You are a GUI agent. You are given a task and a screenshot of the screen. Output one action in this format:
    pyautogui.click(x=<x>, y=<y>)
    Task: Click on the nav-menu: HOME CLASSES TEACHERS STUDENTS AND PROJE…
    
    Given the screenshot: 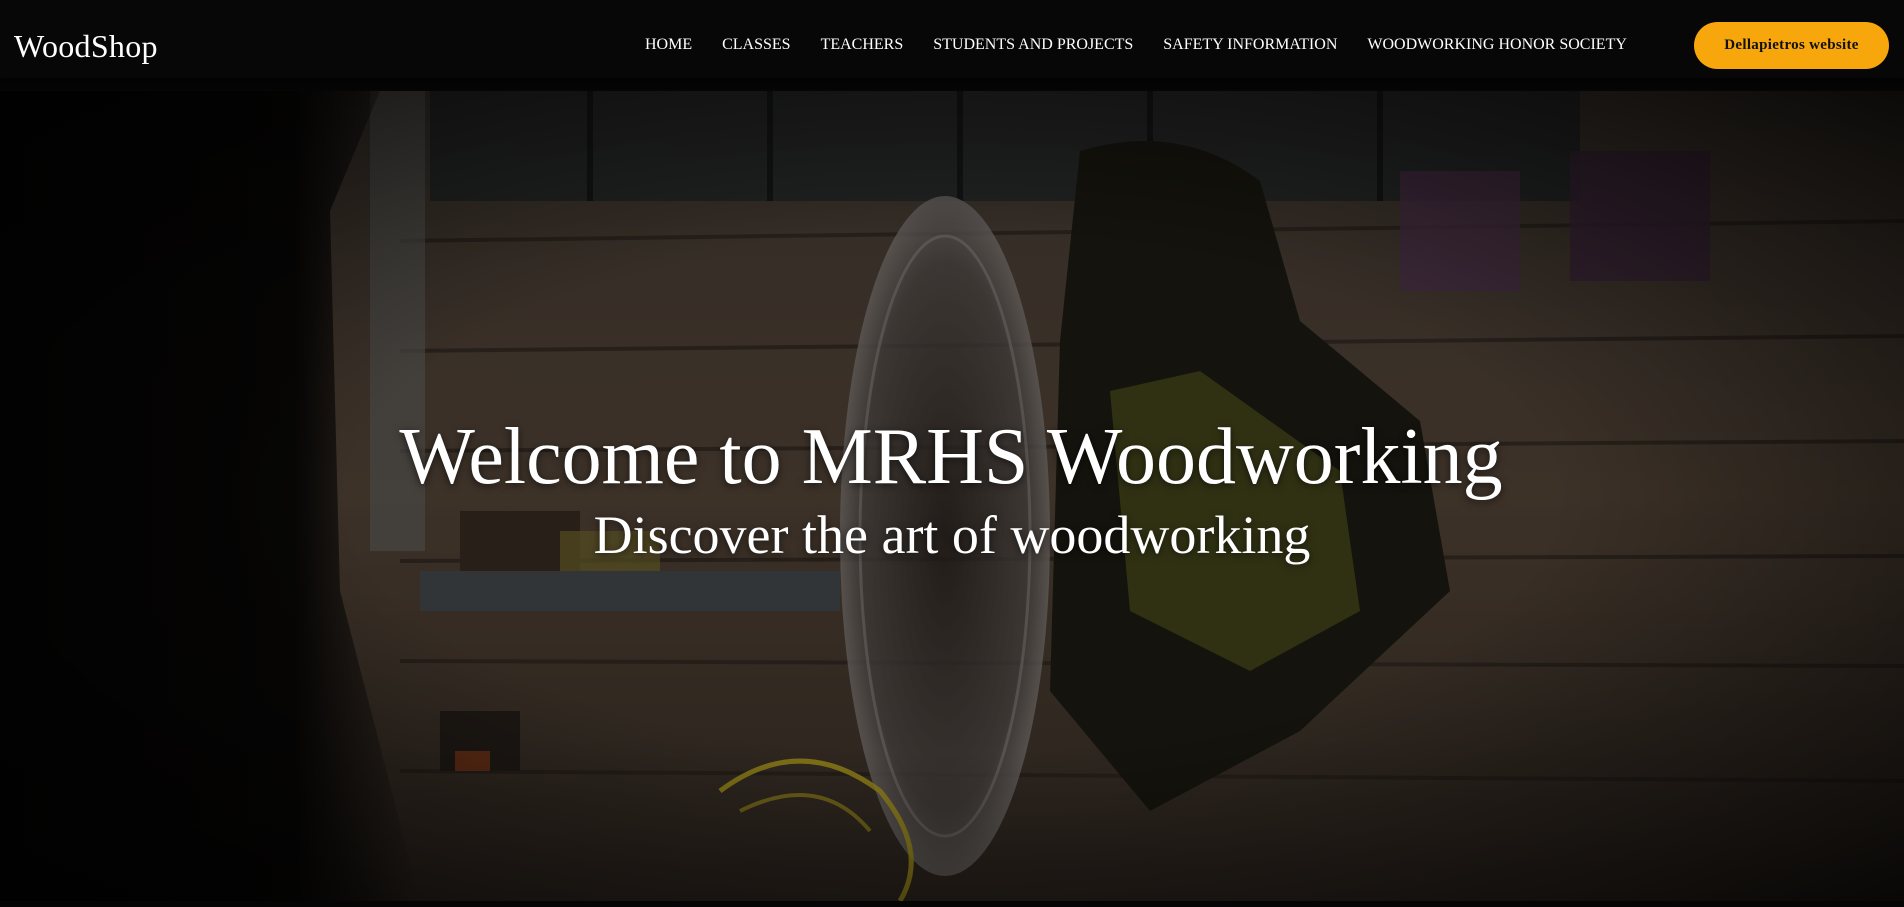 What is the action you would take?
    pyautogui.click(x=1136, y=45)
    